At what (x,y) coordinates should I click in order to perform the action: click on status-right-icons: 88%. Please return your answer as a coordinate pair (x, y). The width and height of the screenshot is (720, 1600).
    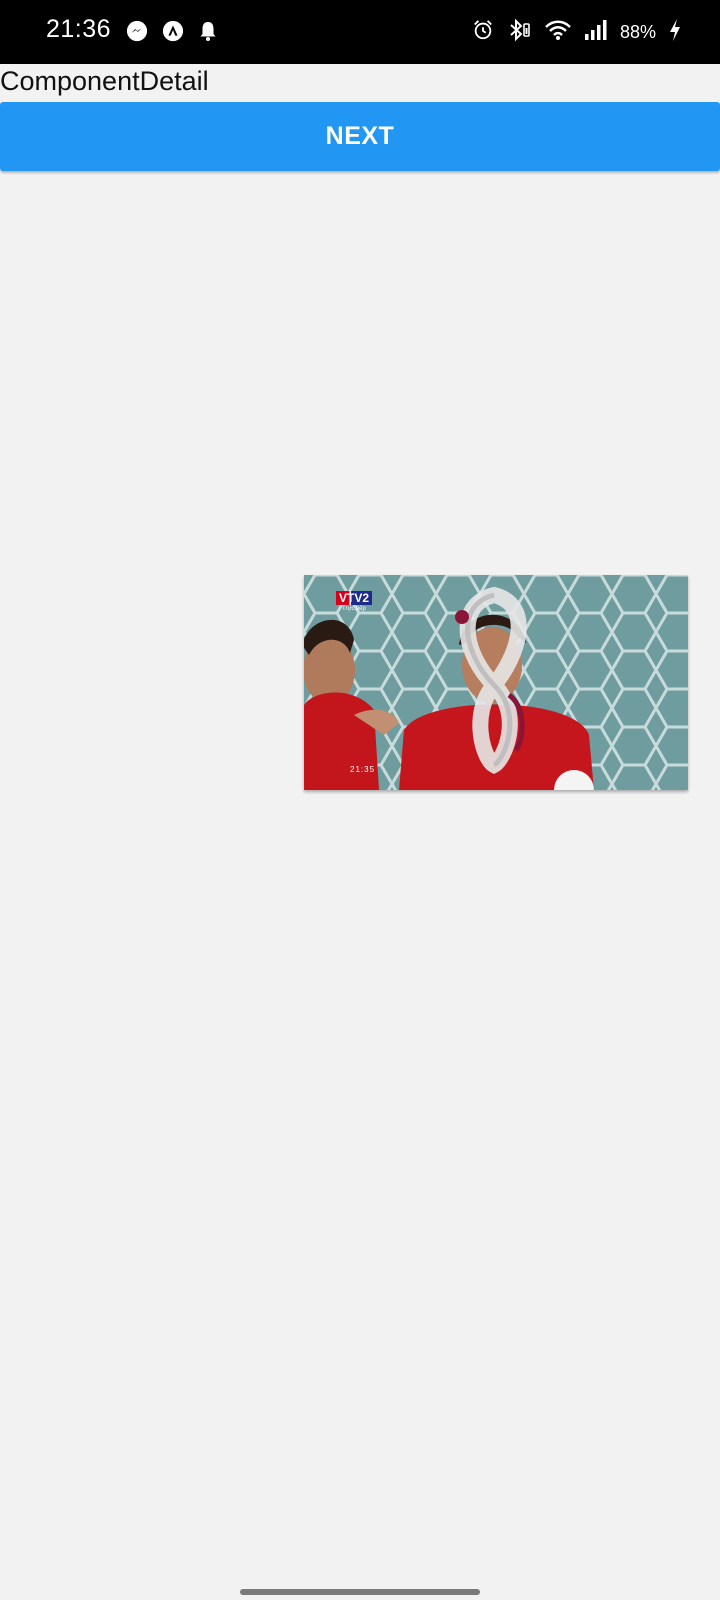
    Looking at the image, I should click on (577, 32).